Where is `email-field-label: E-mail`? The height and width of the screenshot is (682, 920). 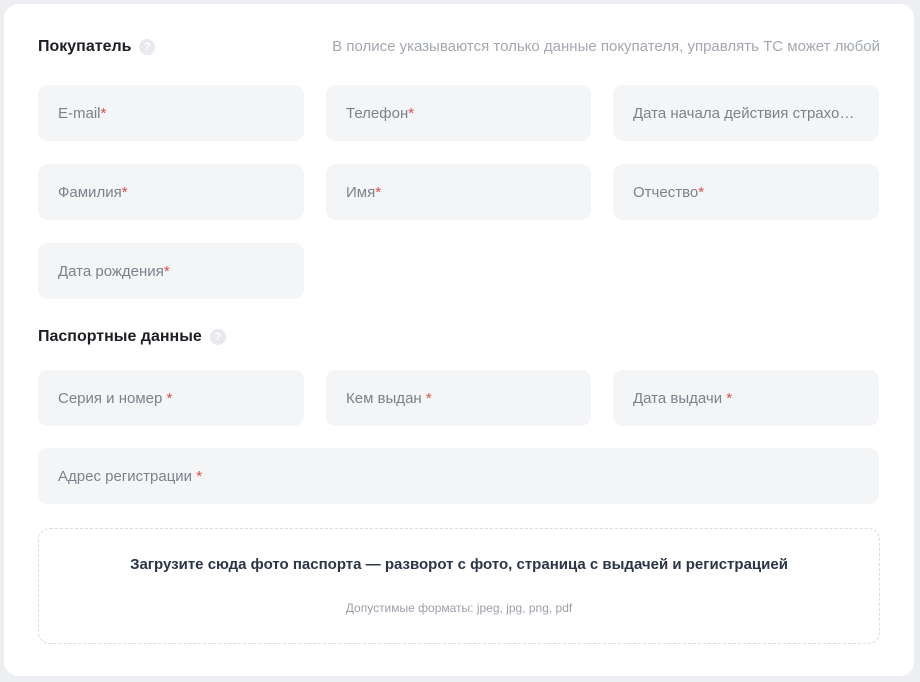
email-field-label: E-mail is located at coordinates (79, 113).